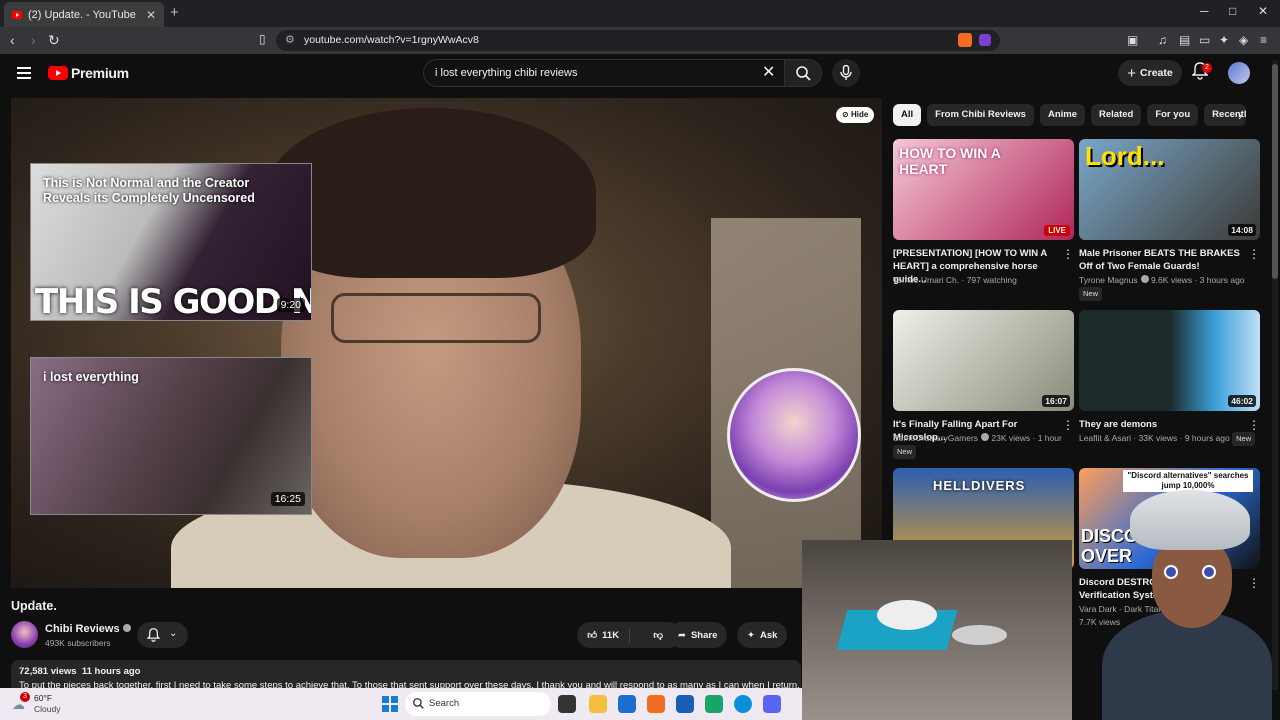 Image resolution: width=1280 pixels, height=720 pixels. Describe the element at coordinates (12, 40) in the screenshot. I see `back-icon: ‹` at that location.